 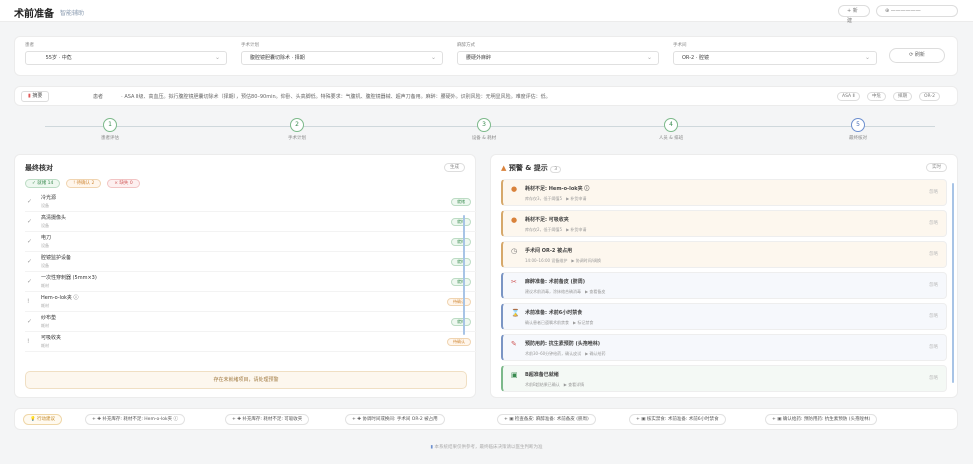 I want to click on step-staff: 4 人员 & 排班, so click(x=671, y=129).